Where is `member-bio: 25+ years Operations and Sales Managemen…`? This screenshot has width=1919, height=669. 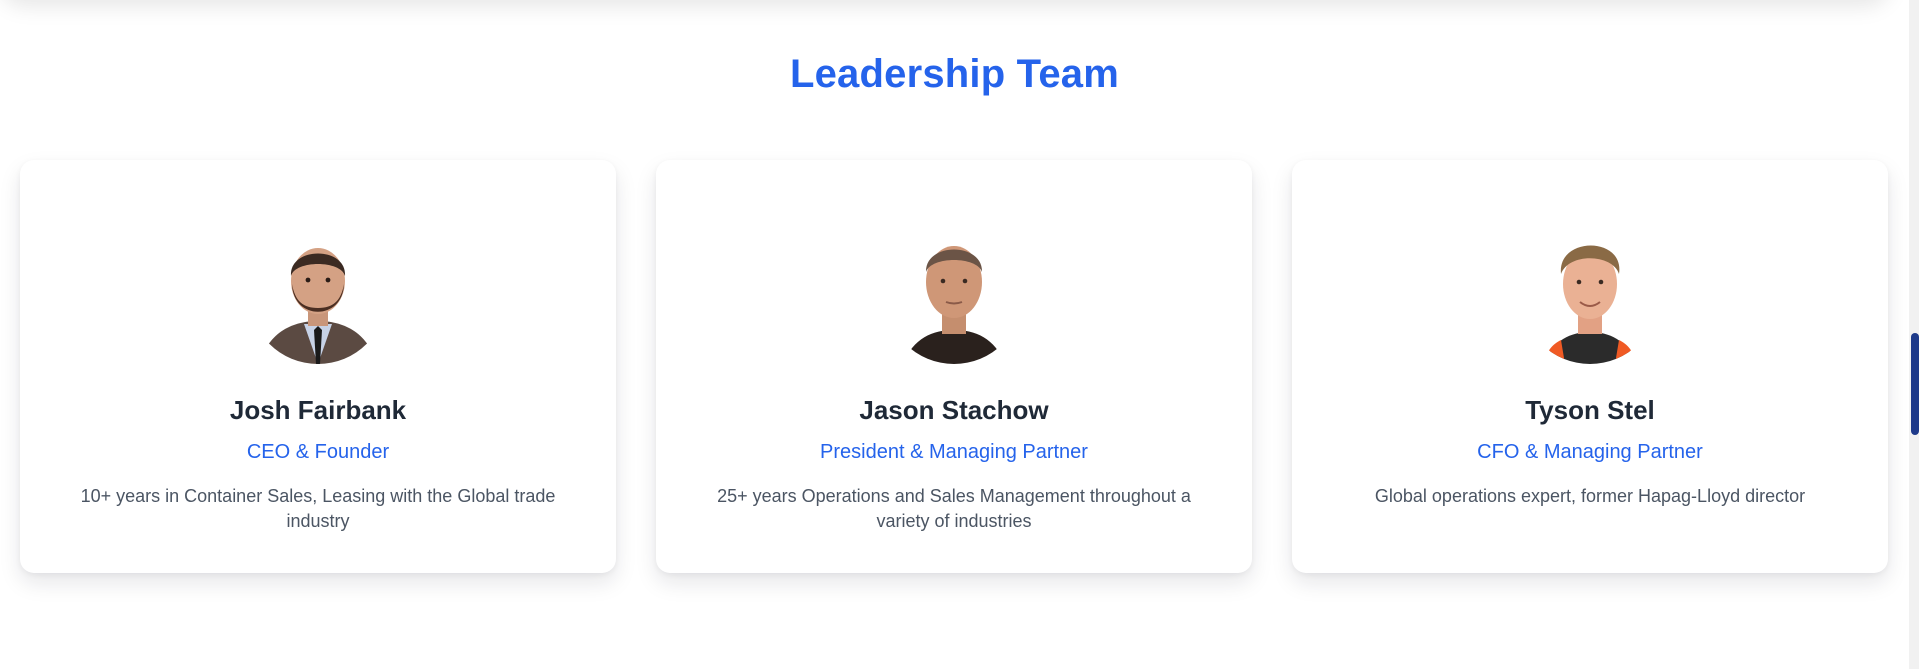 member-bio: 25+ years Operations and Sales Managemen… is located at coordinates (954, 508).